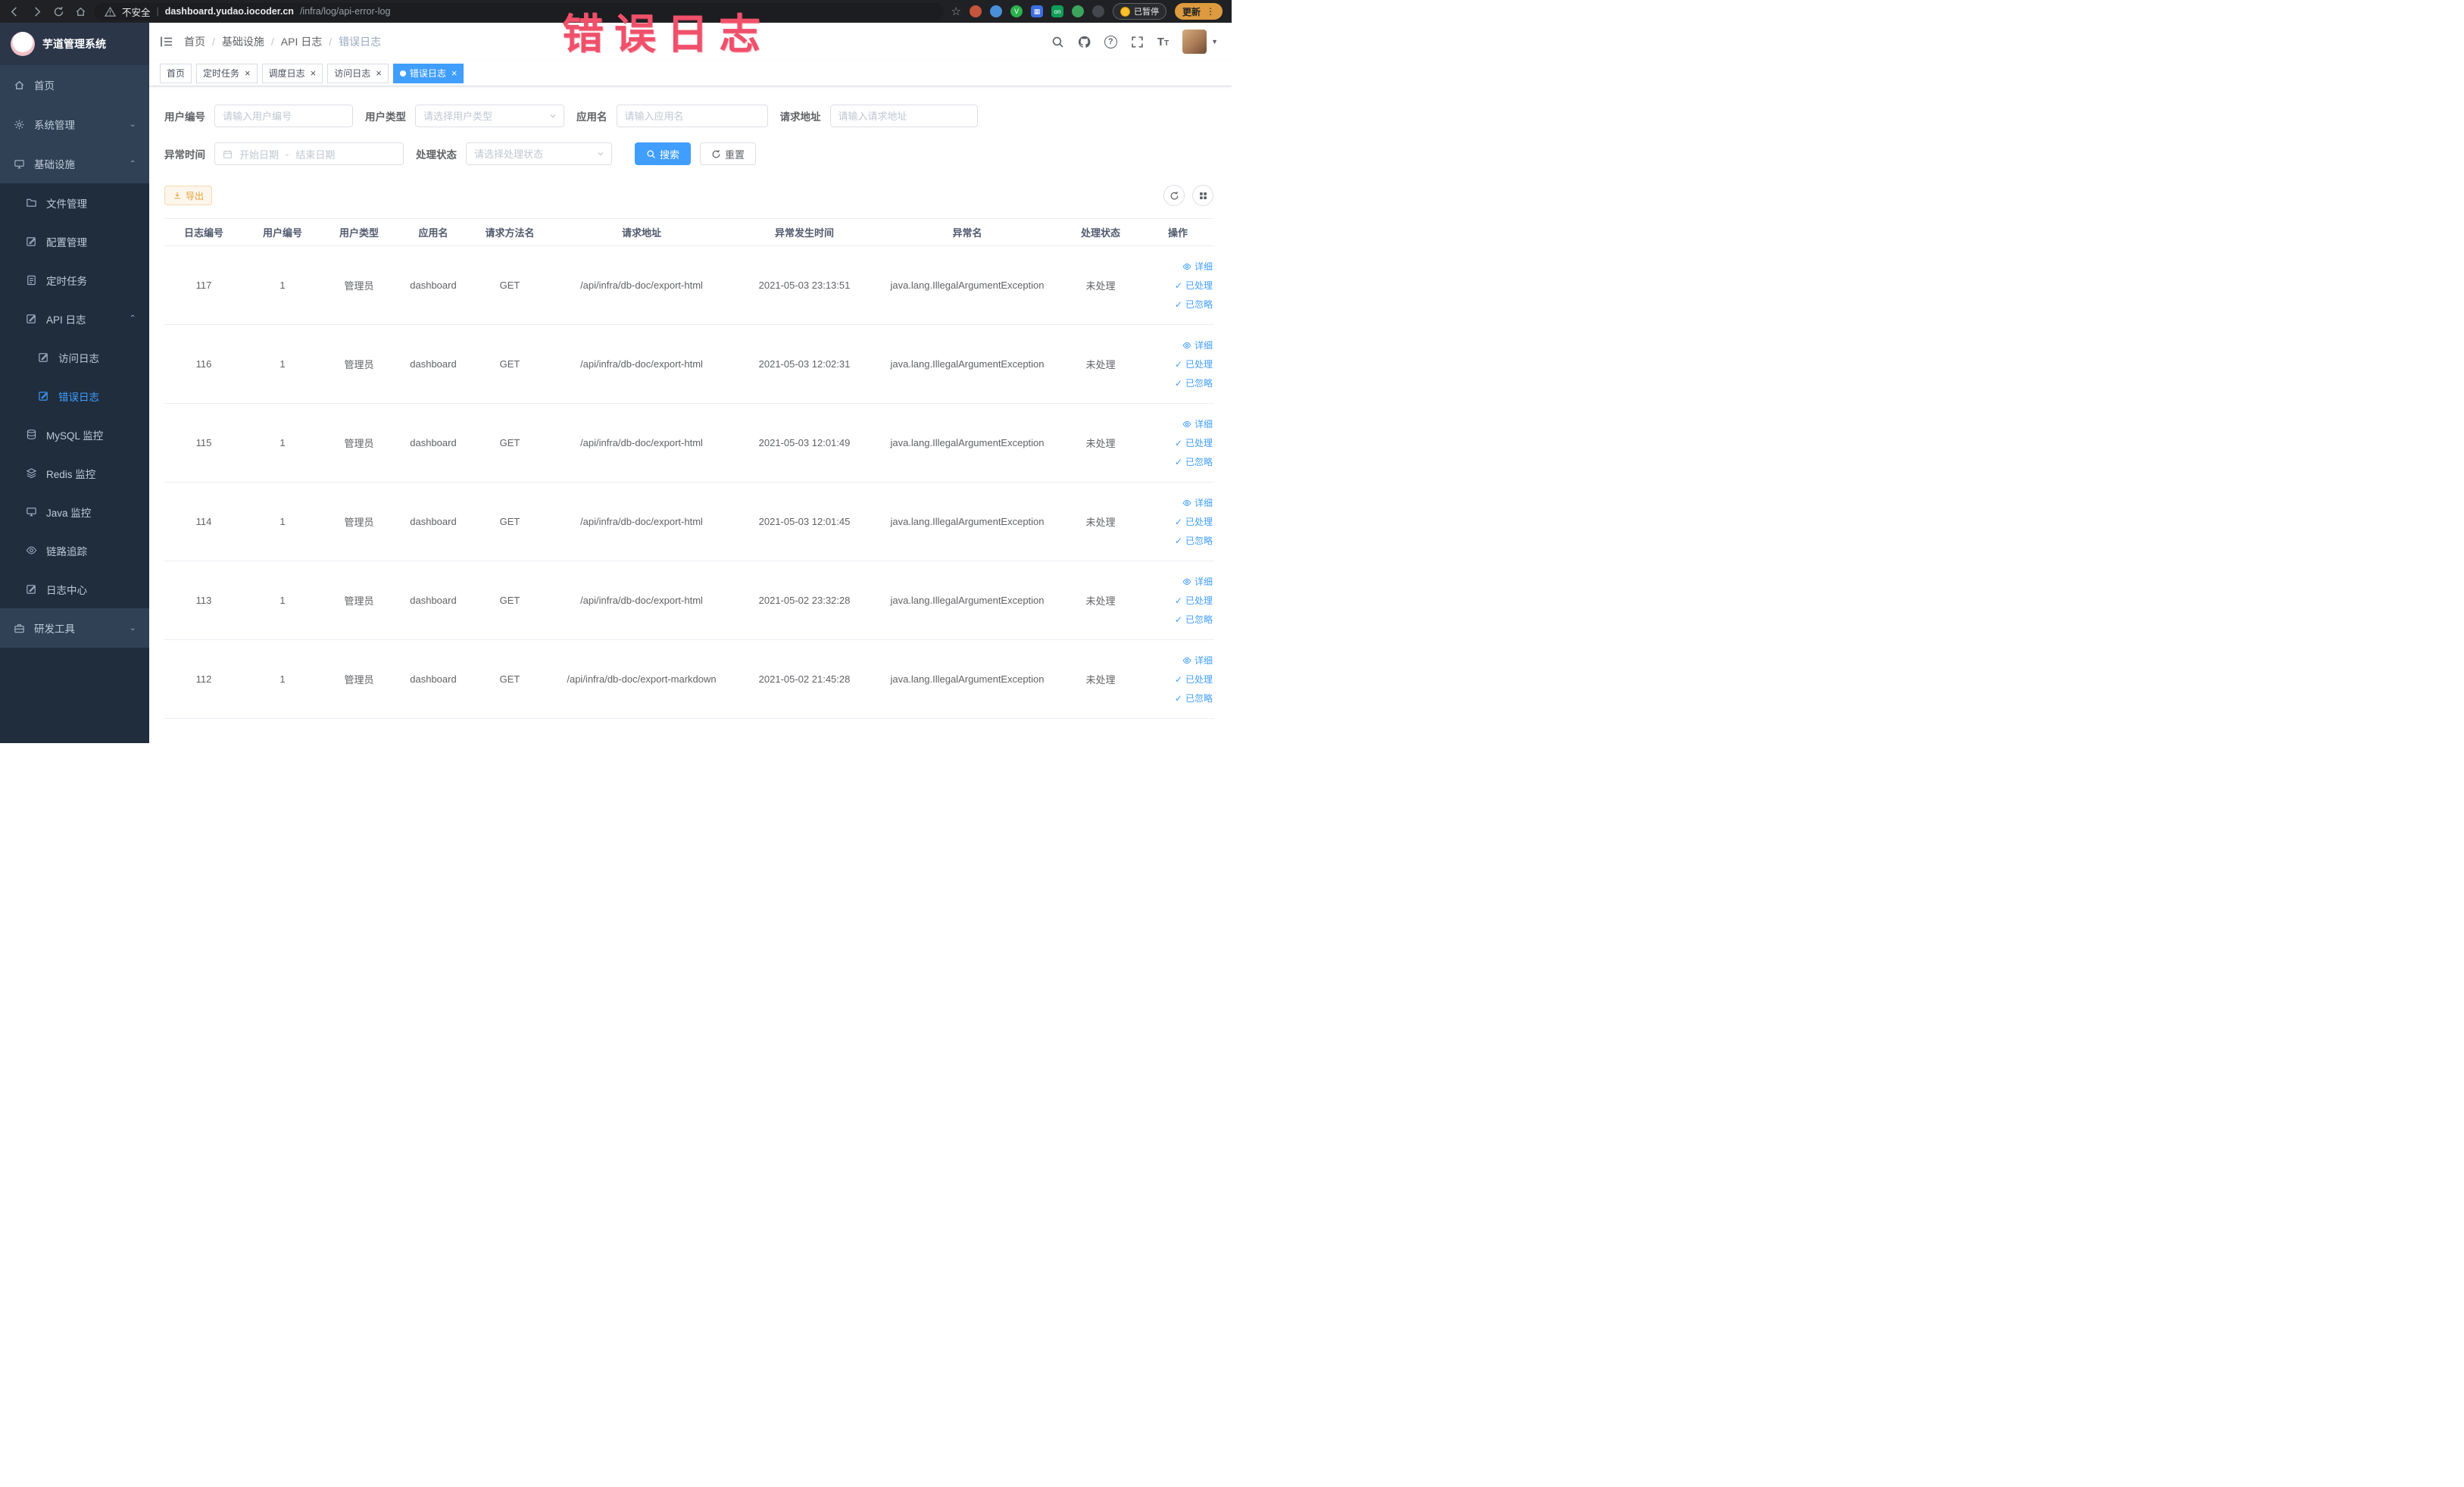  I want to click on sidebar-item-mysql: MySQL 监控, so click(74, 434).